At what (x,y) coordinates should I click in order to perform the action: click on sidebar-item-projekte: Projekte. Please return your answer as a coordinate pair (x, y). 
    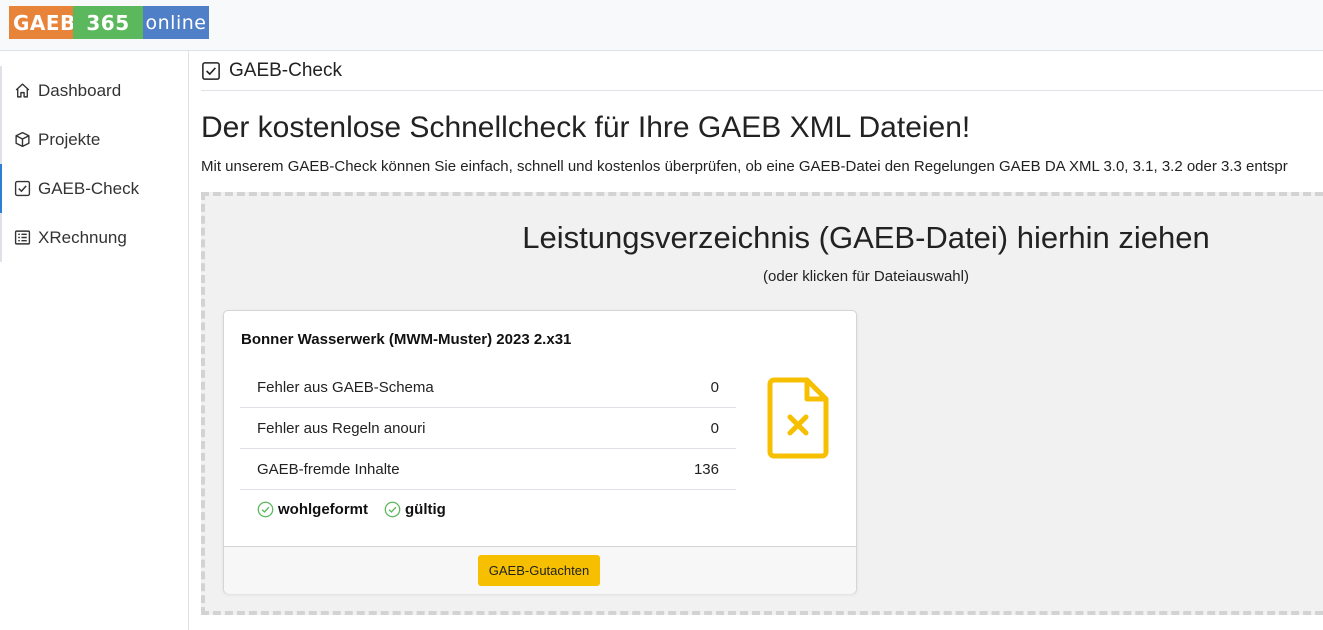
    Looking at the image, I should click on (94, 139).